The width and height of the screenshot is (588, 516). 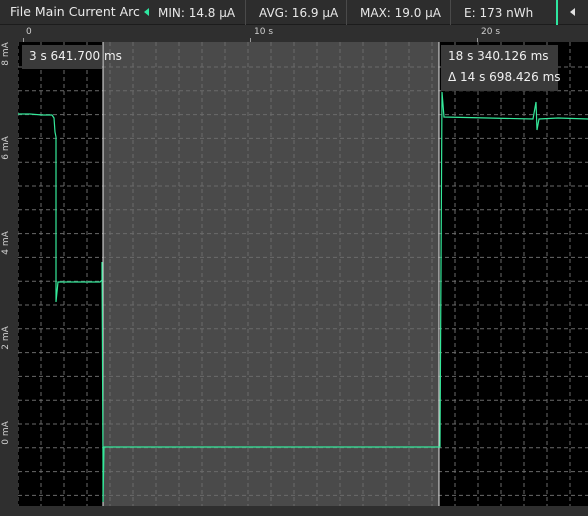 What do you see at coordinates (6, 338) in the screenshot?
I see `y-axis-label: 2 mA` at bounding box center [6, 338].